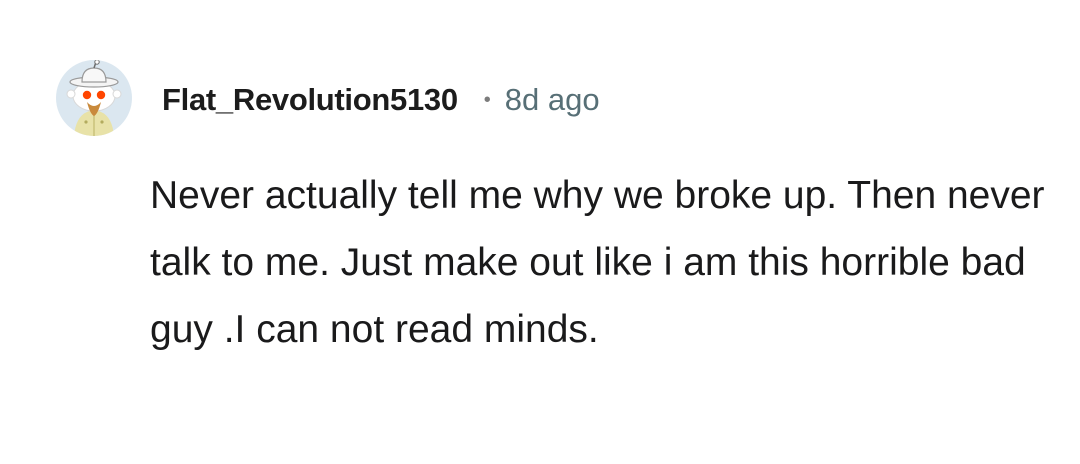 The width and height of the screenshot is (1080, 464). What do you see at coordinates (552, 100) in the screenshot?
I see `comment-timestamp: 8d ago` at bounding box center [552, 100].